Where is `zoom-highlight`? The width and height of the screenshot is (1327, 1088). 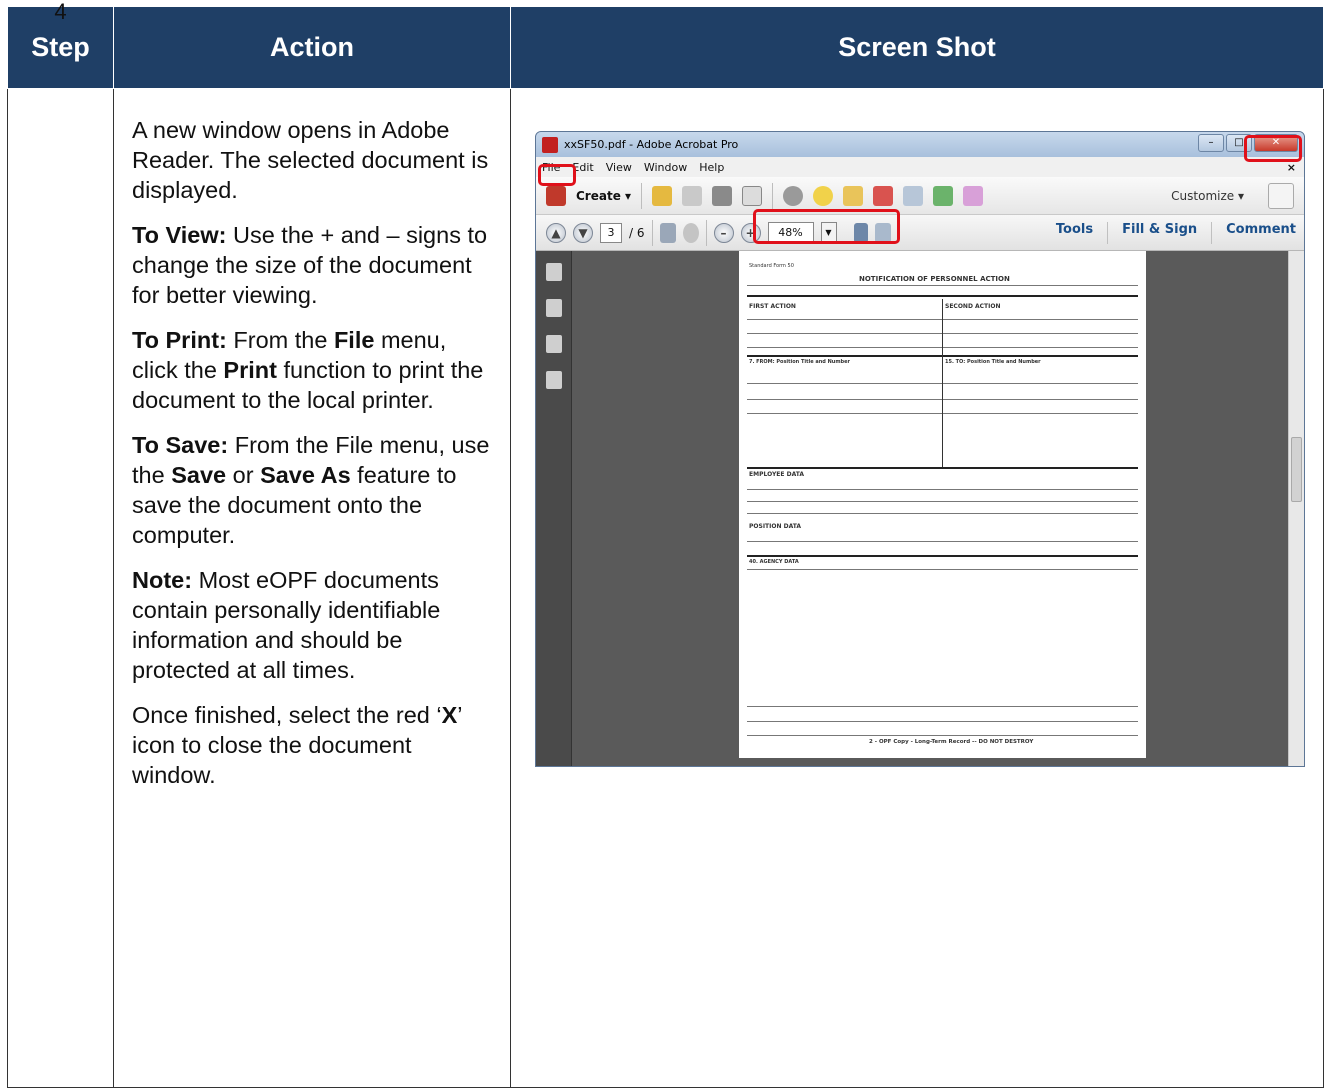
zoom-highlight is located at coordinates (826, 226).